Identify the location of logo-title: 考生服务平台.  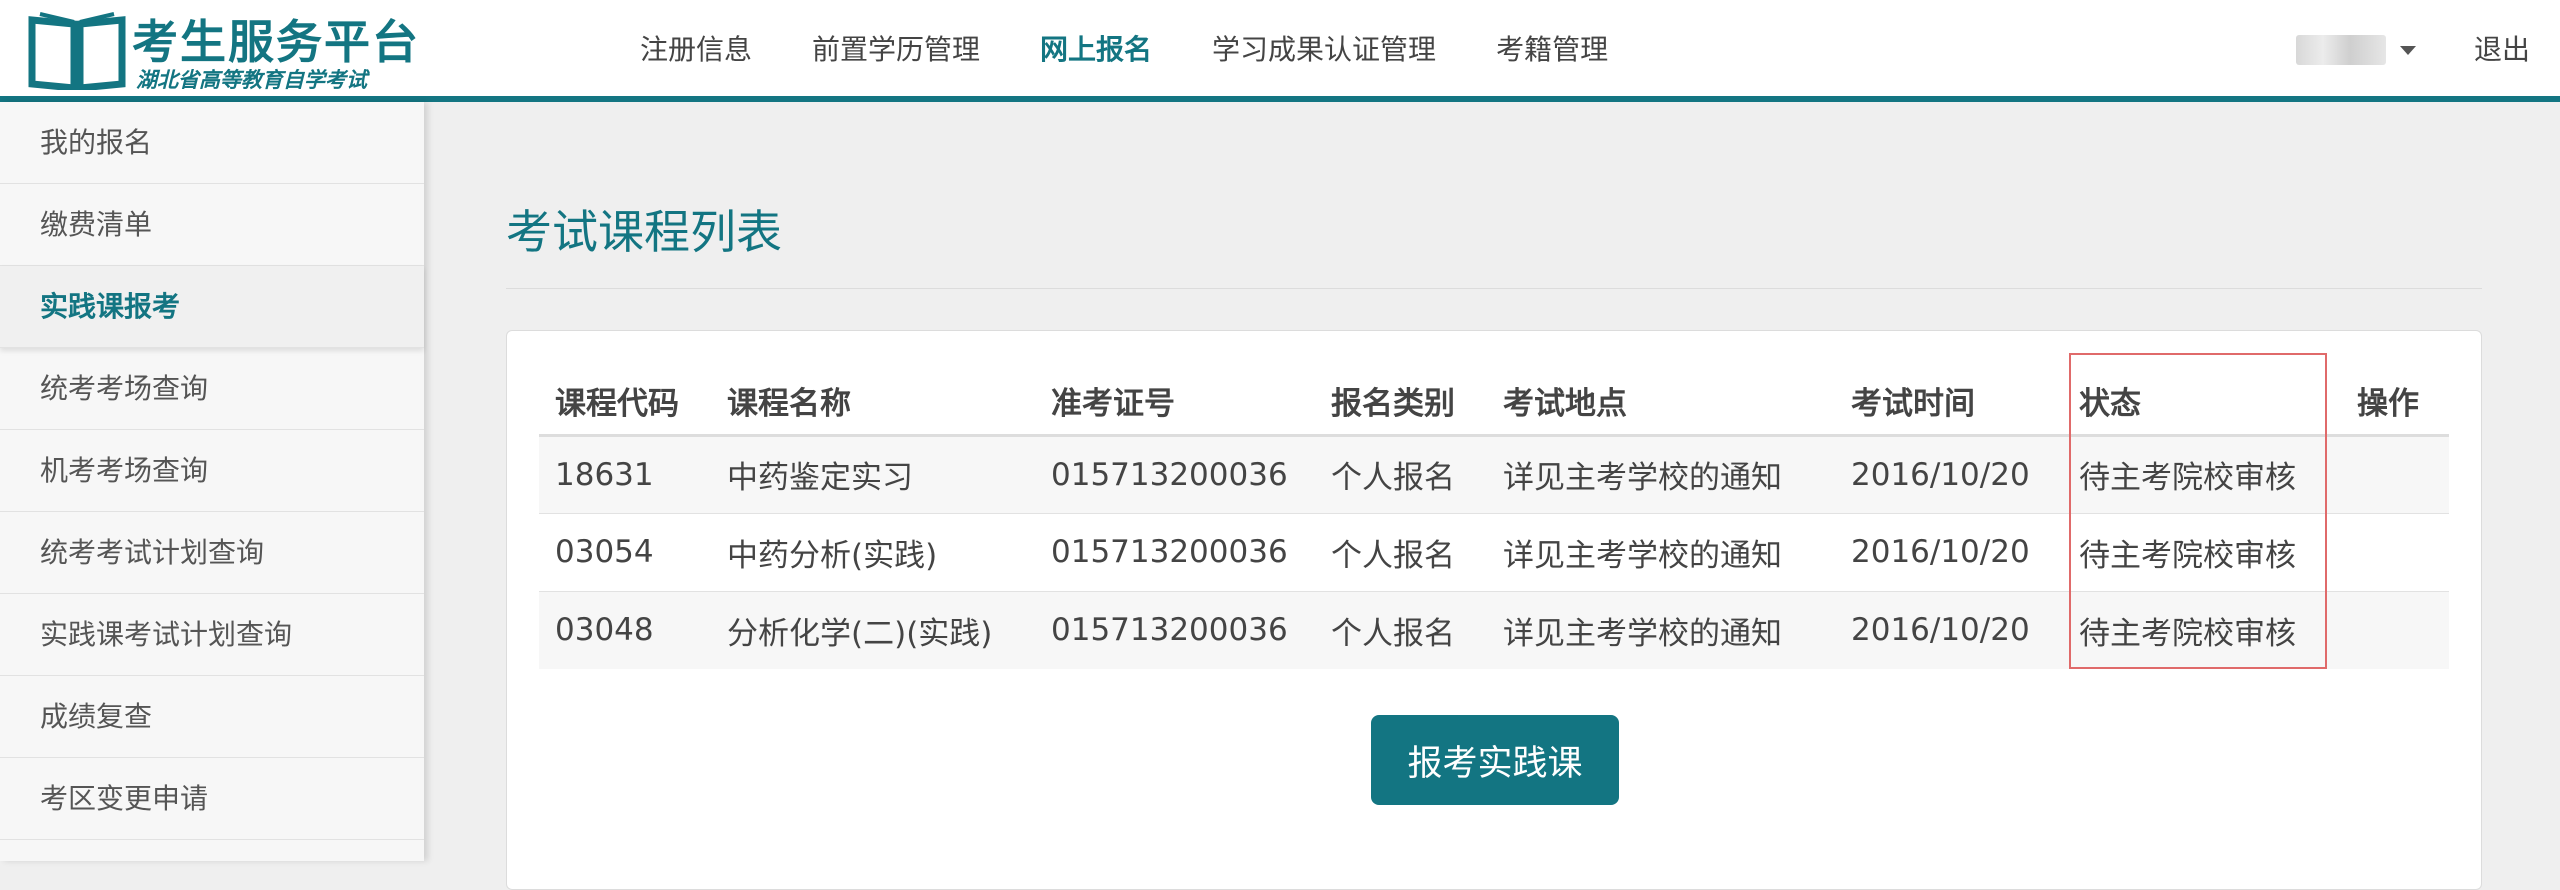
(276, 42).